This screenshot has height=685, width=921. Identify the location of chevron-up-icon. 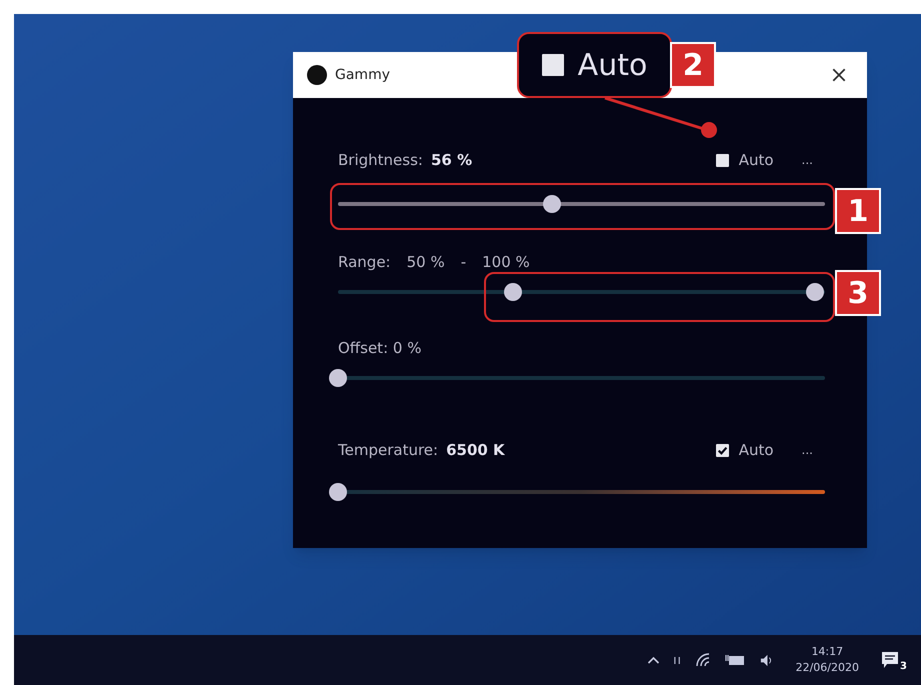
(653, 660).